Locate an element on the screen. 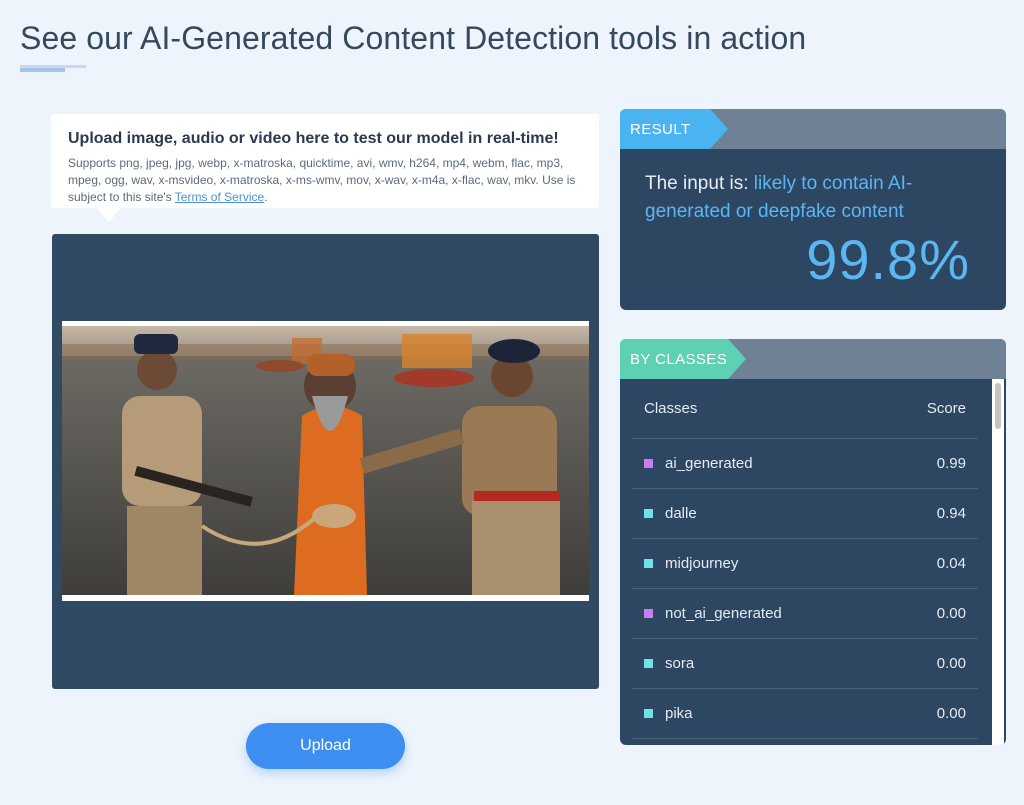  class-name: ai_generated is located at coordinates (709, 463).